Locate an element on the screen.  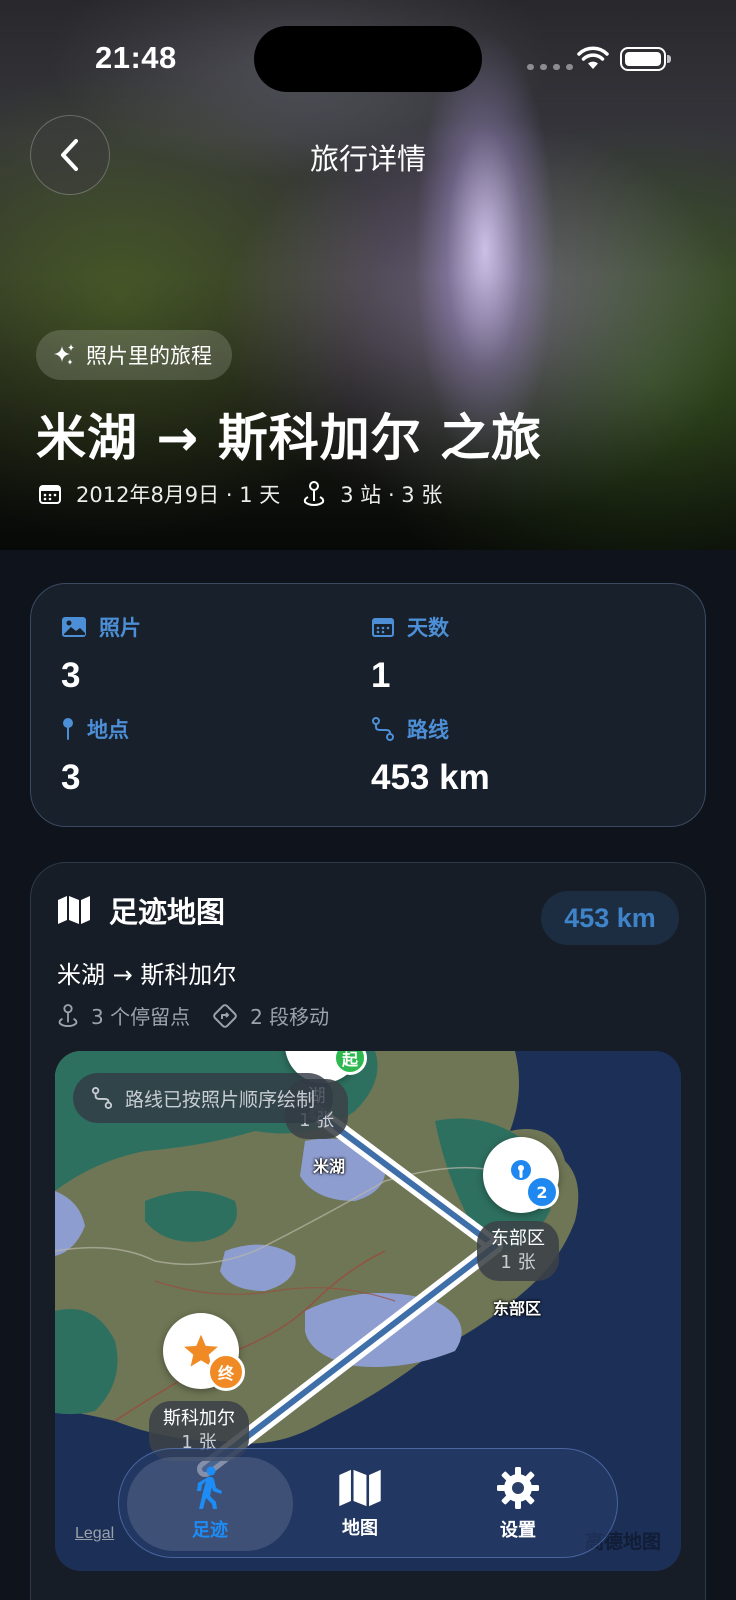
tab-settings-label: 设置 is located at coordinates (518, 1530).